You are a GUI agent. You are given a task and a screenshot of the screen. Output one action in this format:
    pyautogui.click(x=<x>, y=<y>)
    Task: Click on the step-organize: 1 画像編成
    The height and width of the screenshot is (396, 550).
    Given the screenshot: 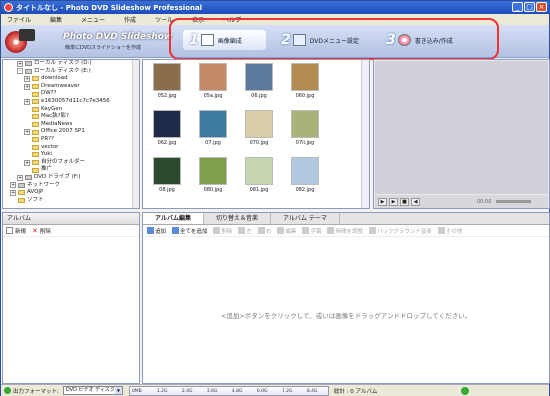 What is the action you would take?
    pyautogui.click(x=224, y=40)
    